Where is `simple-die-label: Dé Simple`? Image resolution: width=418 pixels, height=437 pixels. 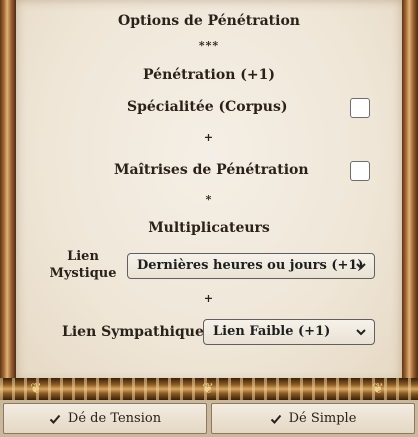 simple-die-label: Dé Simple is located at coordinates (322, 418).